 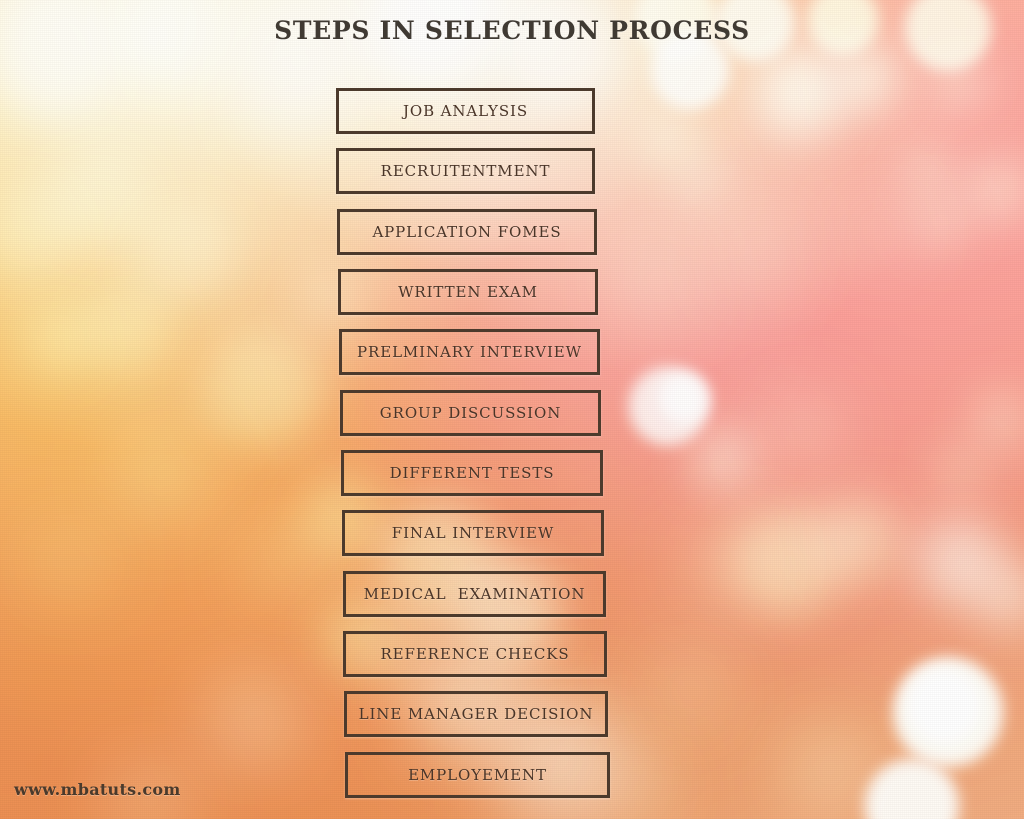 I want to click on process-step-box: REFERENCE CHECKS, so click(x=475, y=654).